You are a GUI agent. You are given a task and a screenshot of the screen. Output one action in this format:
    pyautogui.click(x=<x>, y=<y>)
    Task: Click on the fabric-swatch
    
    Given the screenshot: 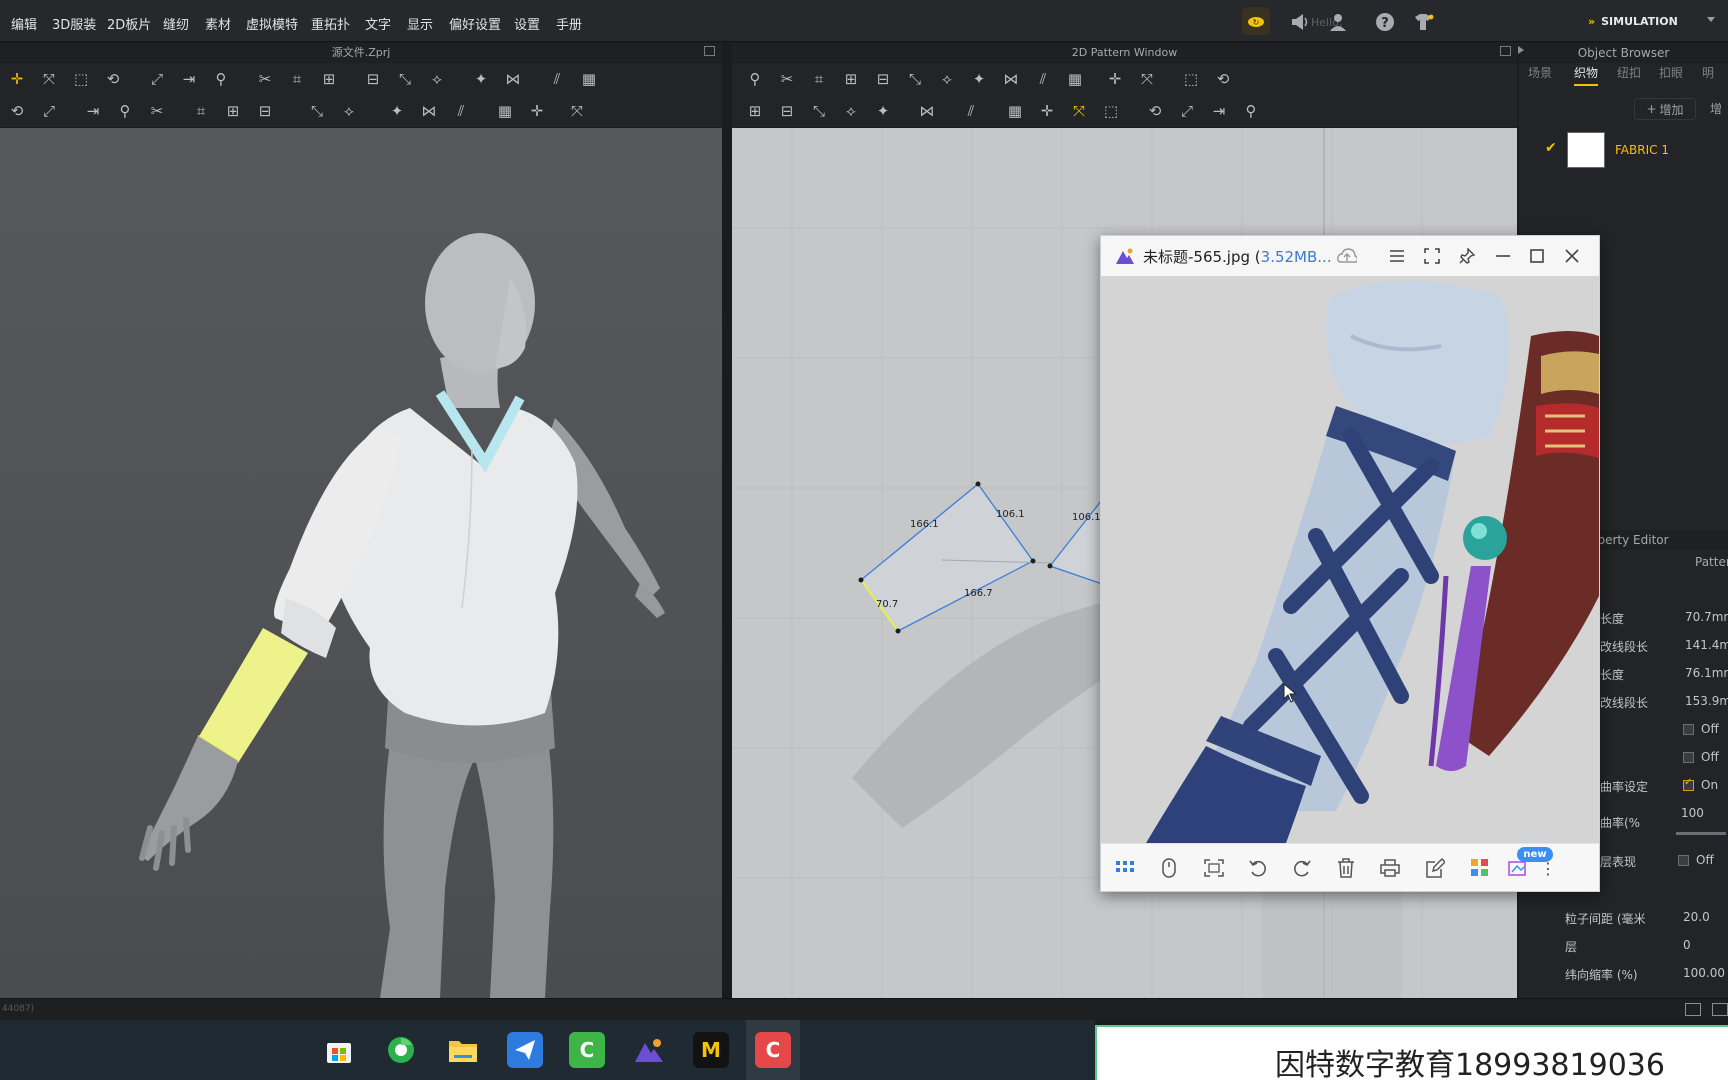 What is the action you would take?
    pyautogui.click(x=1586, y=150)
    